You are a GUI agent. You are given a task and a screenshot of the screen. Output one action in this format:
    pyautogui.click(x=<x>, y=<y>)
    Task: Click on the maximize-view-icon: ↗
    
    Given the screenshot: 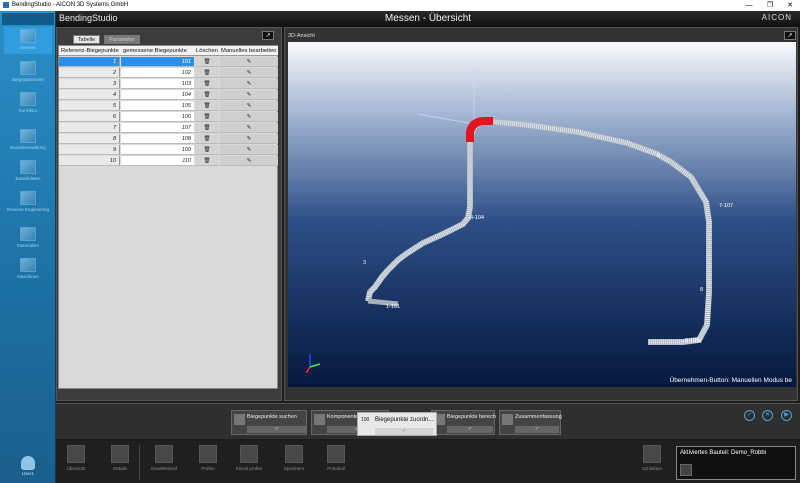 What is the action you would take?
    pyautogui.click(x=790, y=35)
    